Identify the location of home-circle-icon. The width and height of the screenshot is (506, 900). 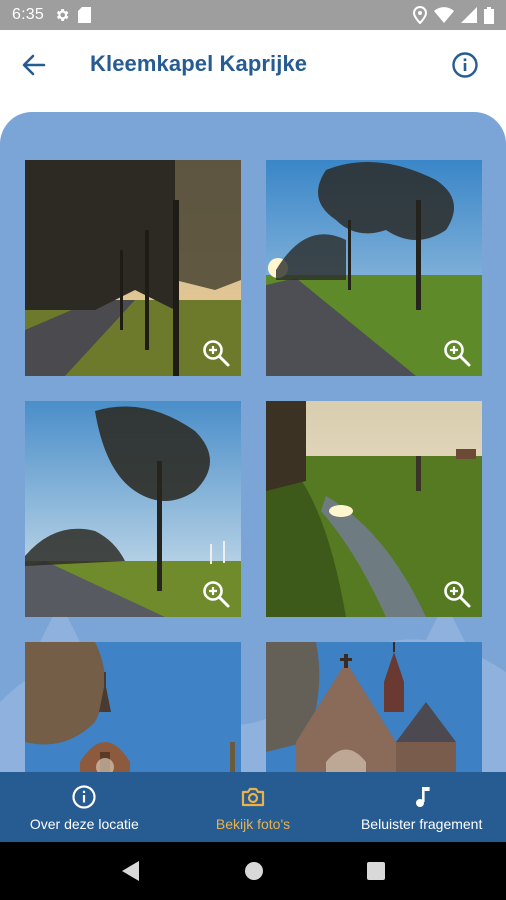
(254, 871).